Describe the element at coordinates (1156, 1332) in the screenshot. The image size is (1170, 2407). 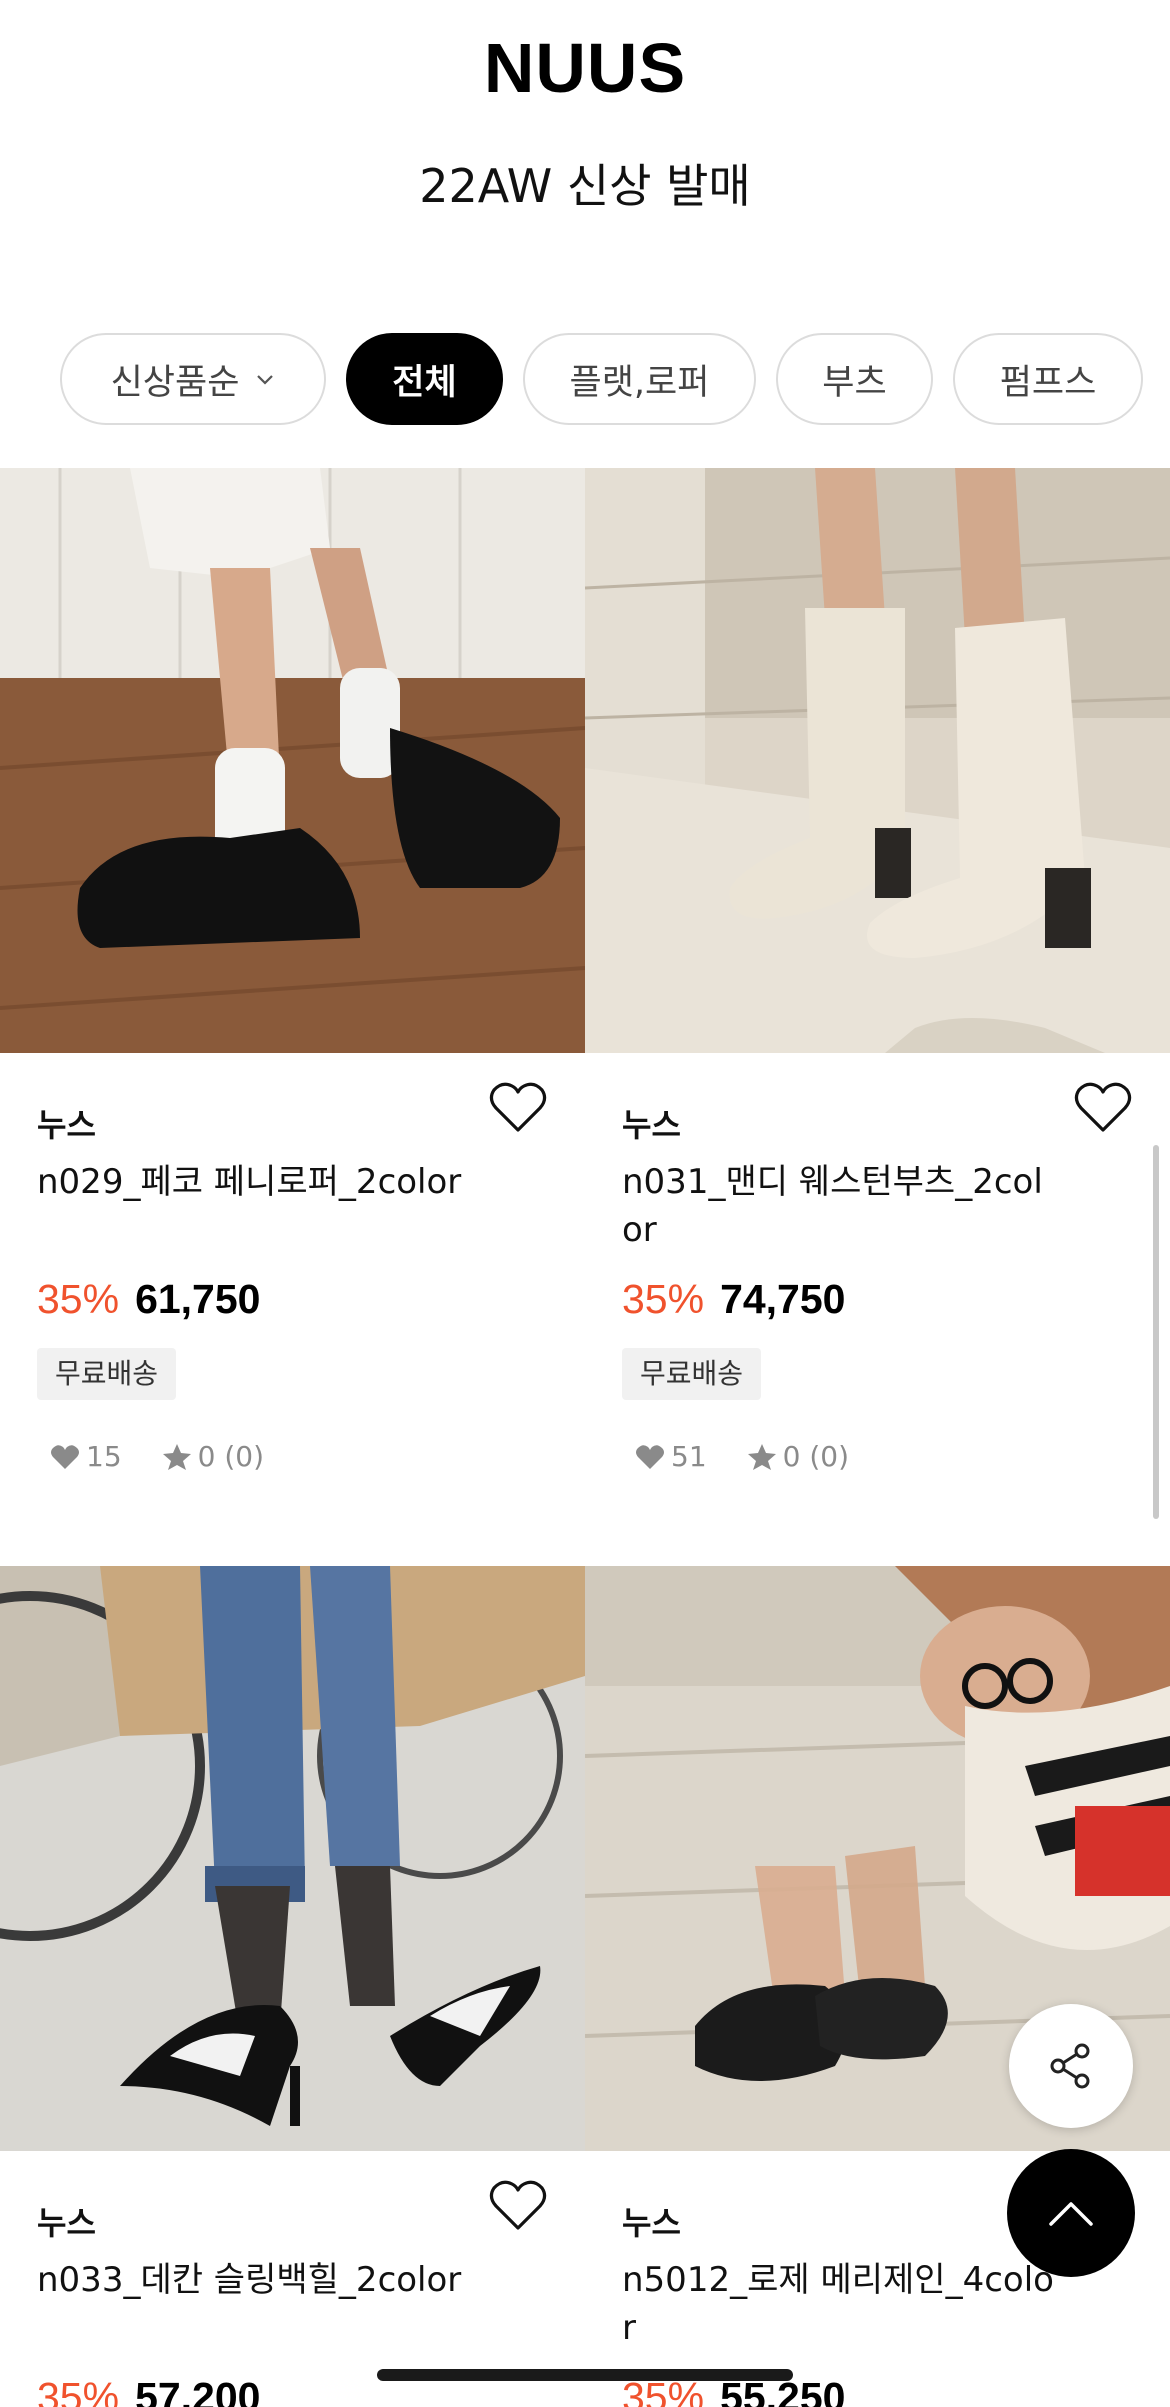
I see `scrollbar-thumb` at that location.